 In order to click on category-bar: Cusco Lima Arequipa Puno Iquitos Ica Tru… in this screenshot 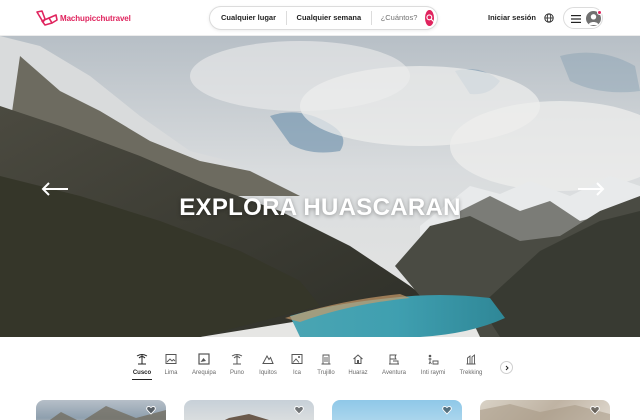, I will do `click(320, 366)`.